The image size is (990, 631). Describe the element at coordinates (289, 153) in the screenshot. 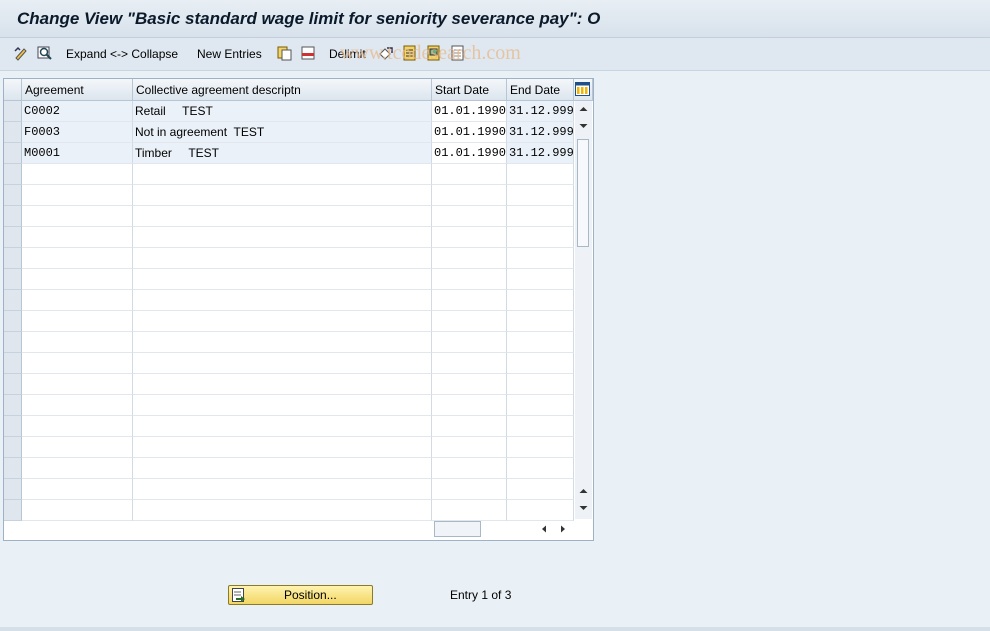

I see `table-row: M0001 Timber TEST 01.01.1990 31.12.999` at that location.